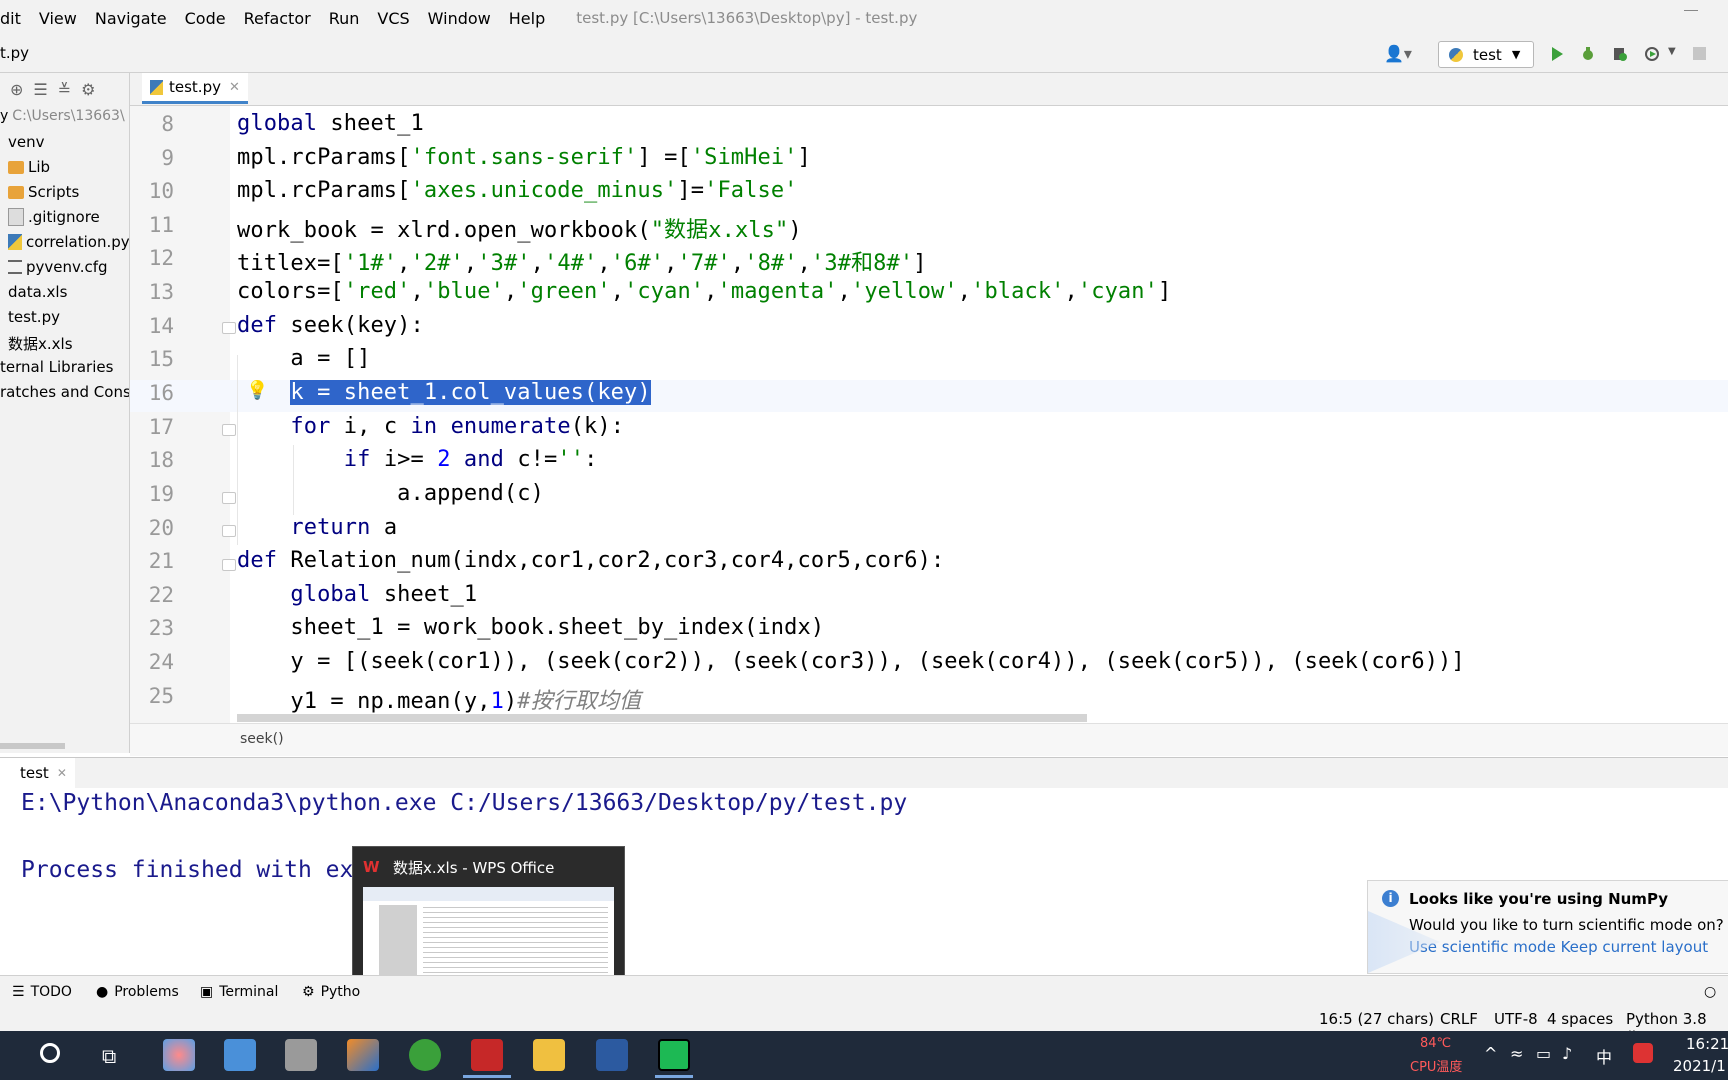 The width and height of the screenshot is (1728, 1080). I want to click on menu-edit: dit, so click(15, 18).